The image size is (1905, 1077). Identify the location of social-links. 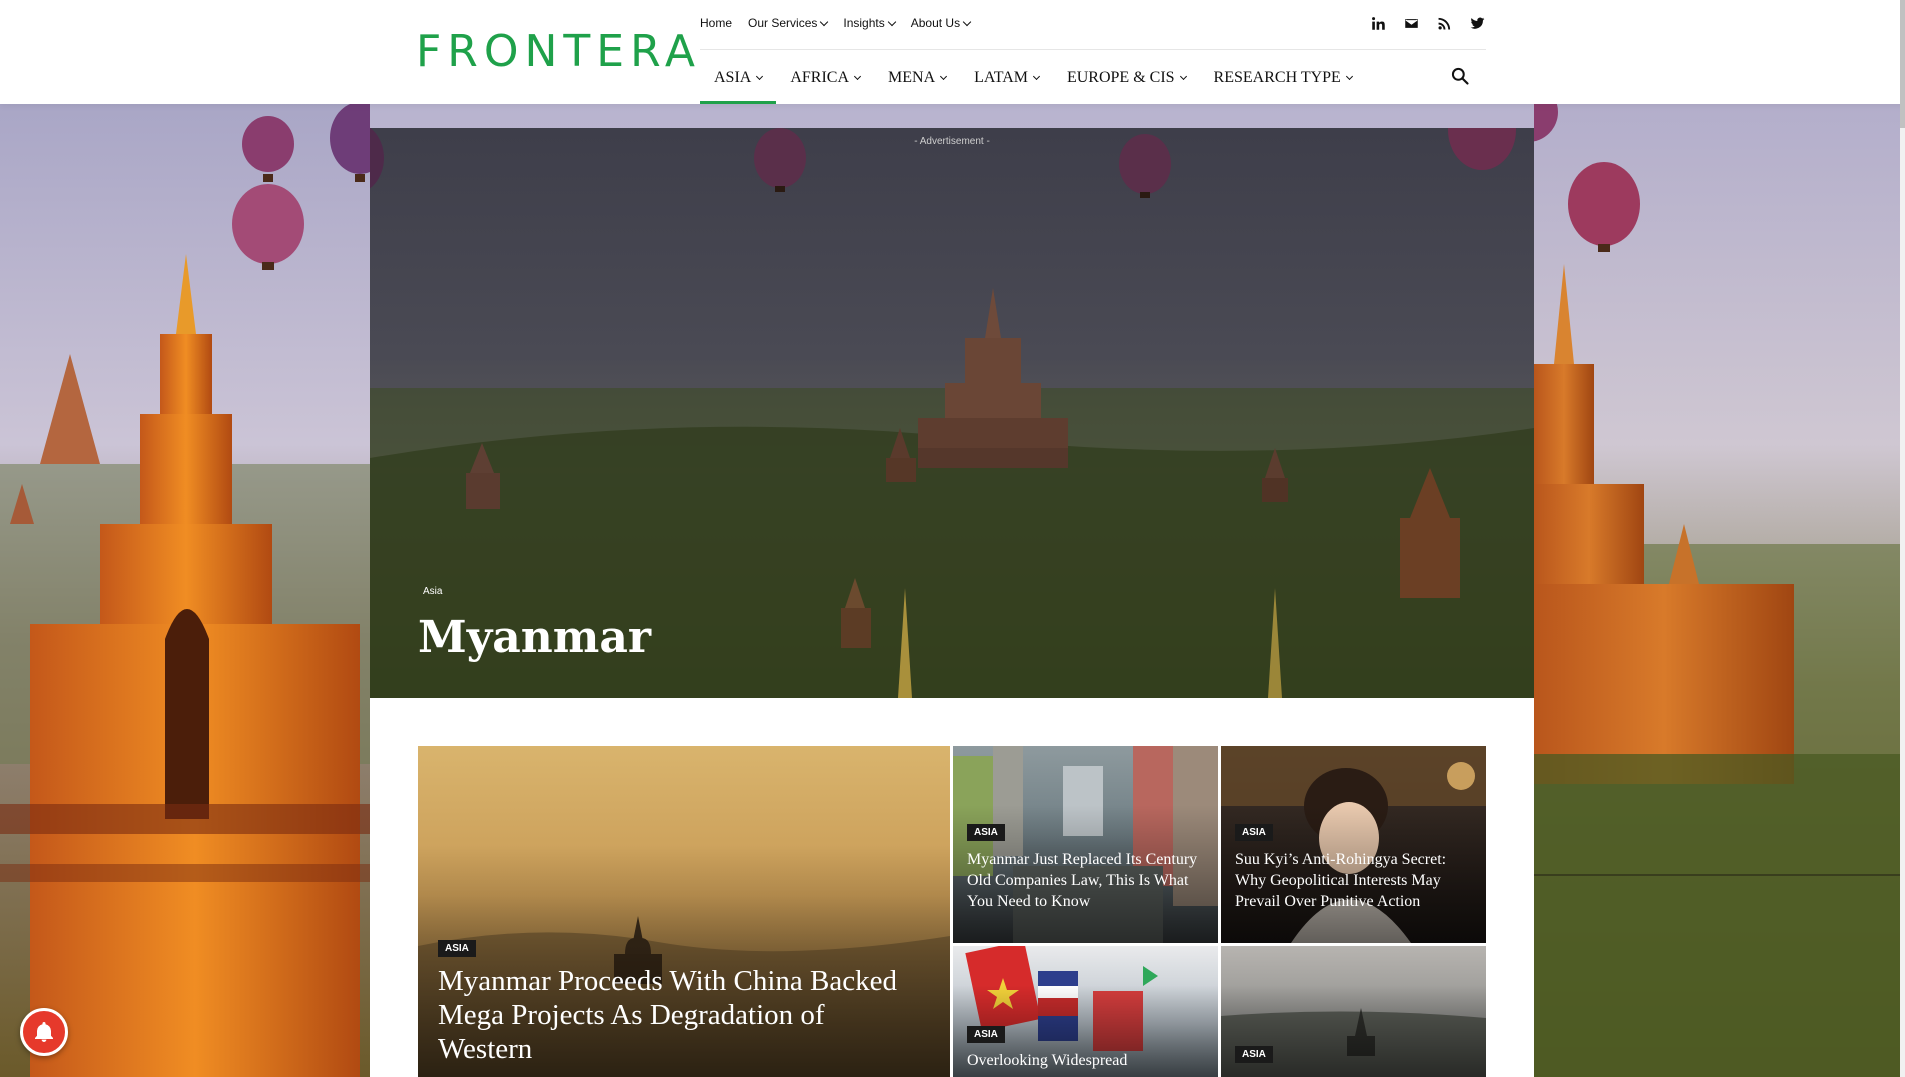
(1428, 23).